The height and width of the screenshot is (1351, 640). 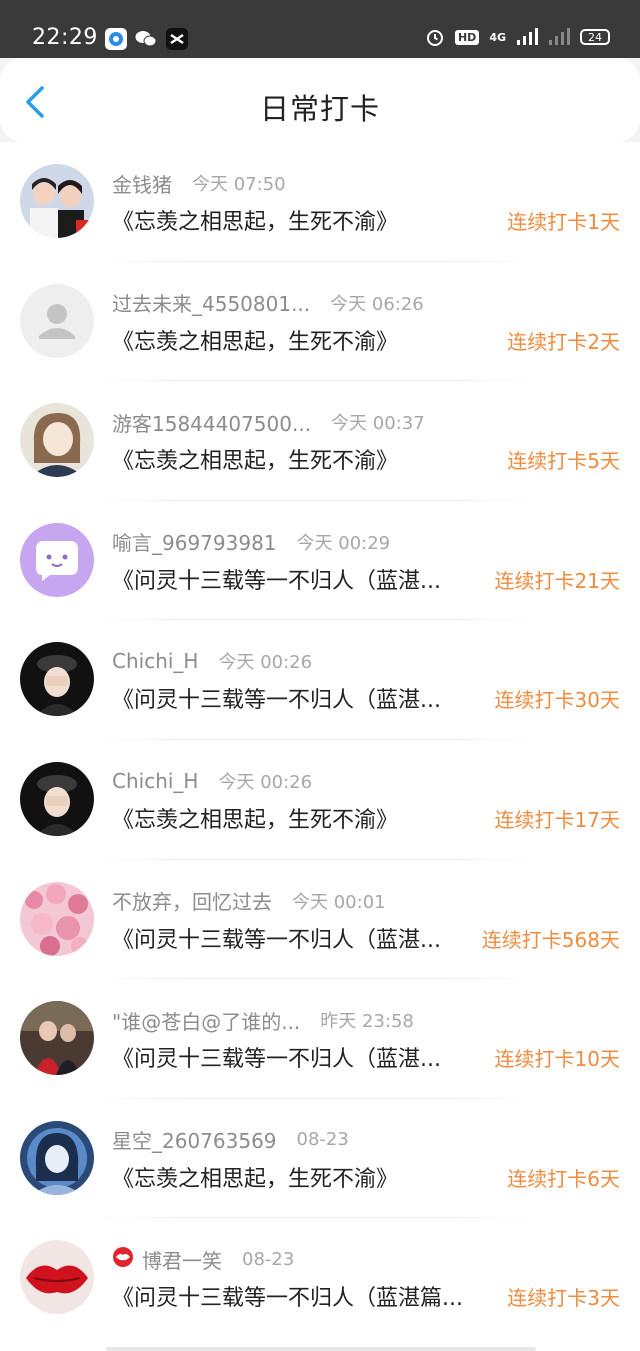 I want to click on timestamp: 今天 00:29, so click(x=343, y=543).